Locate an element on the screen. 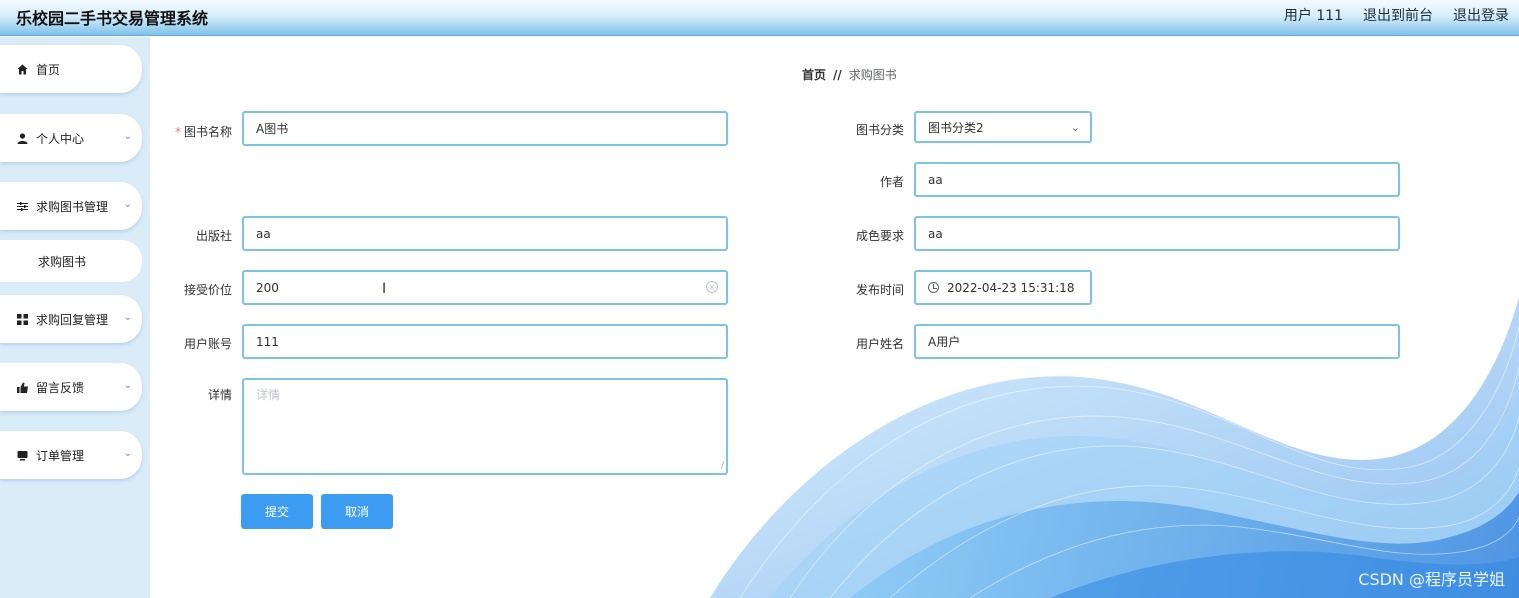 This screenshot has height=598, width=1519. home-icon is located at coordinates (22, 69).